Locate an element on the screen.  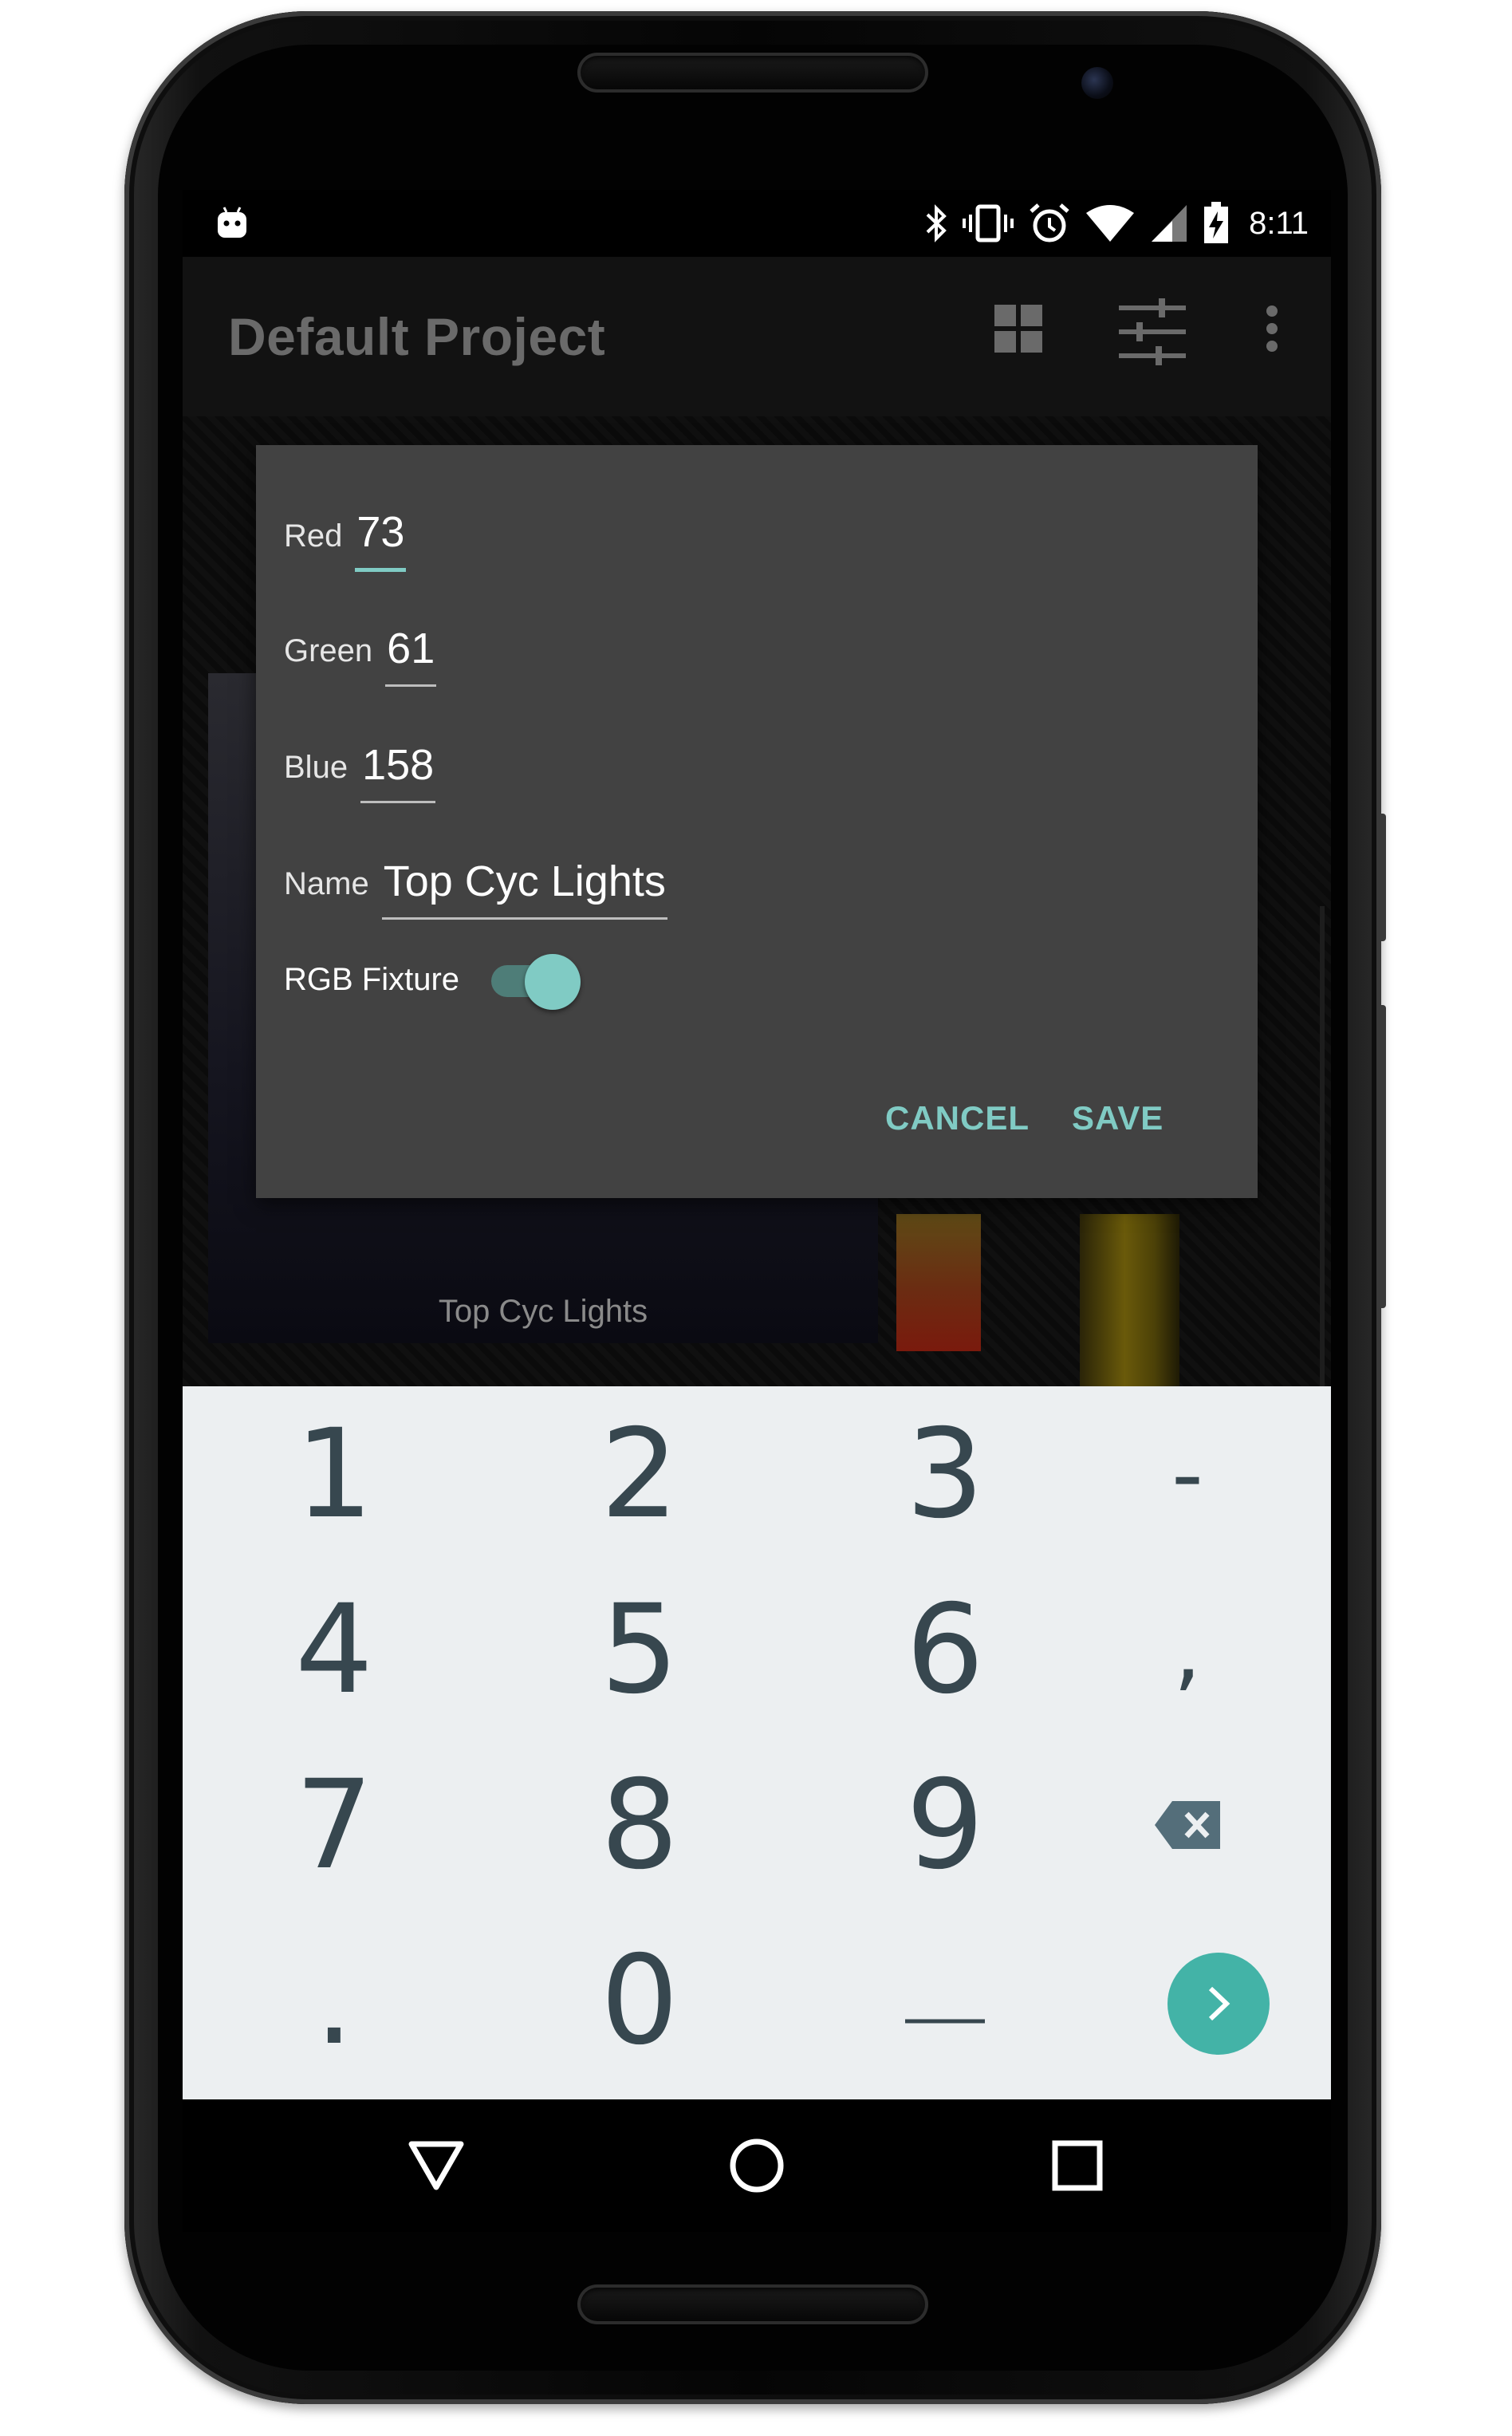
navigation-bar is located at coordinates (757, 2166).